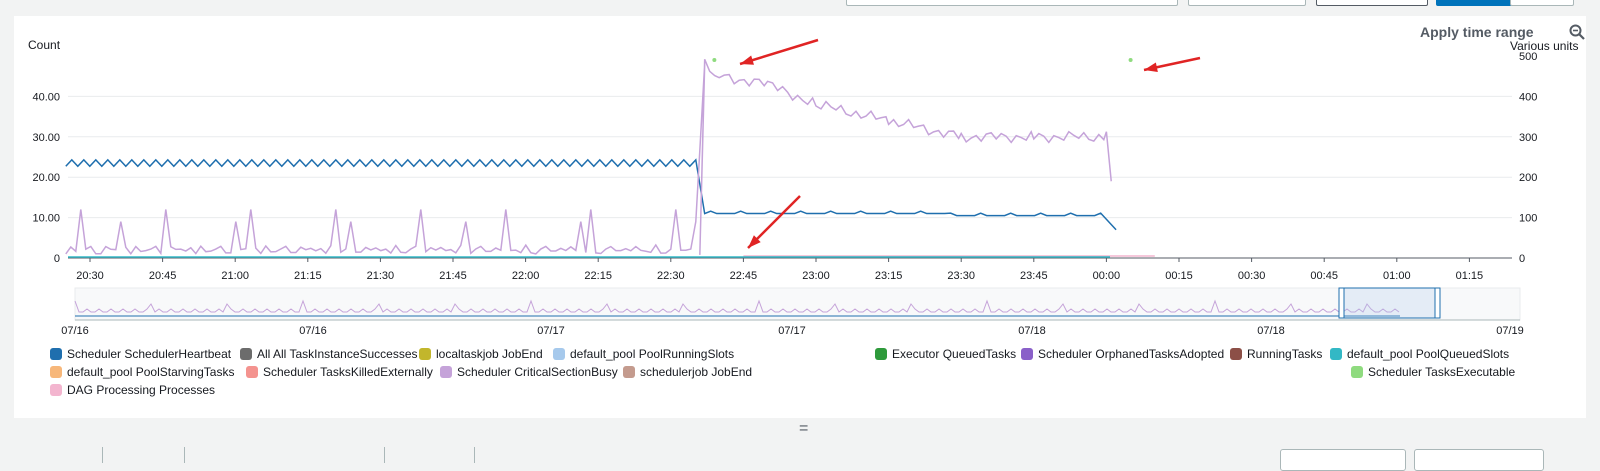  Describe the element at coordinates (1341, 303) in the screenshot. I see `navigator-handle-left` at that location.